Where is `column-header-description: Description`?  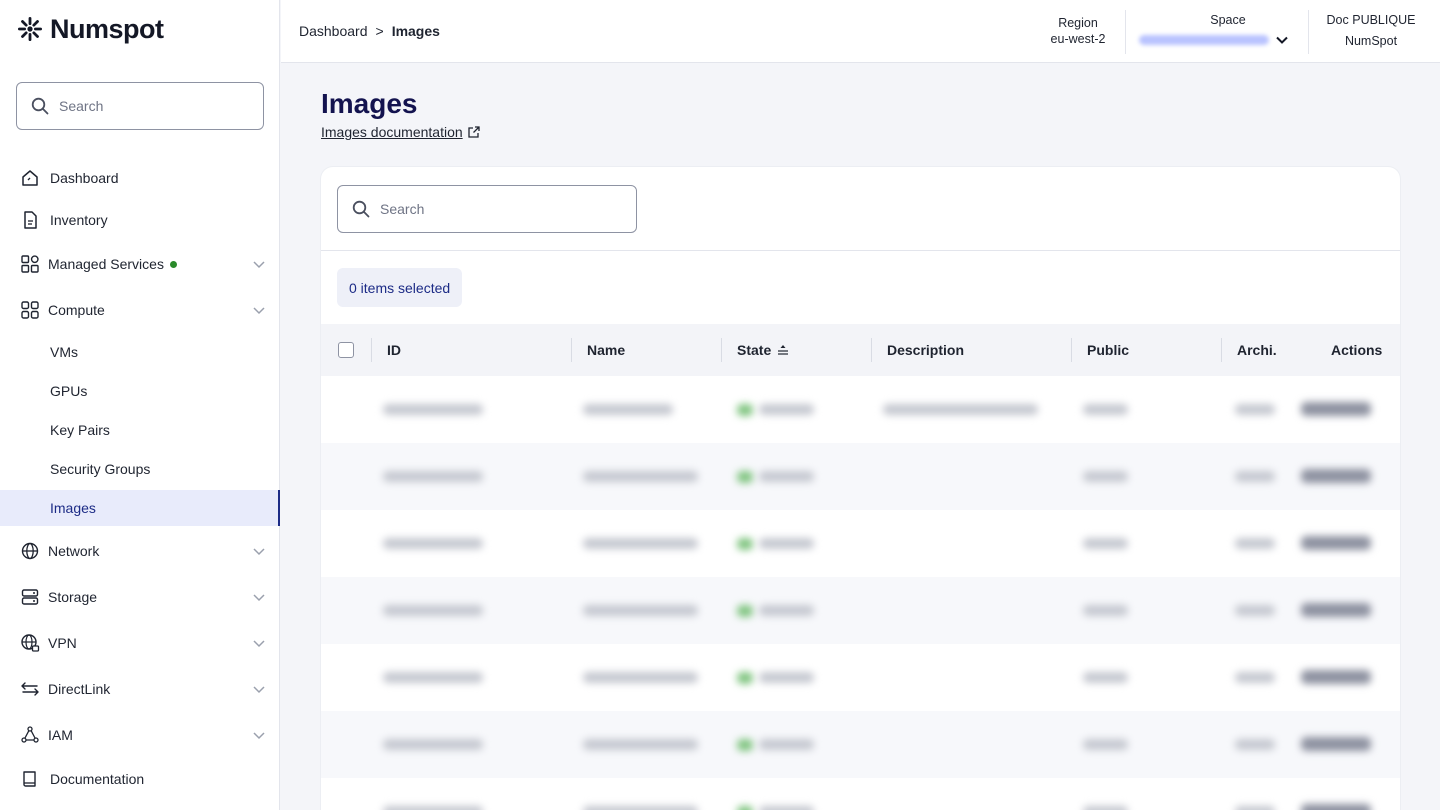 column-header-description: Description is located at coordinates (925, 350).